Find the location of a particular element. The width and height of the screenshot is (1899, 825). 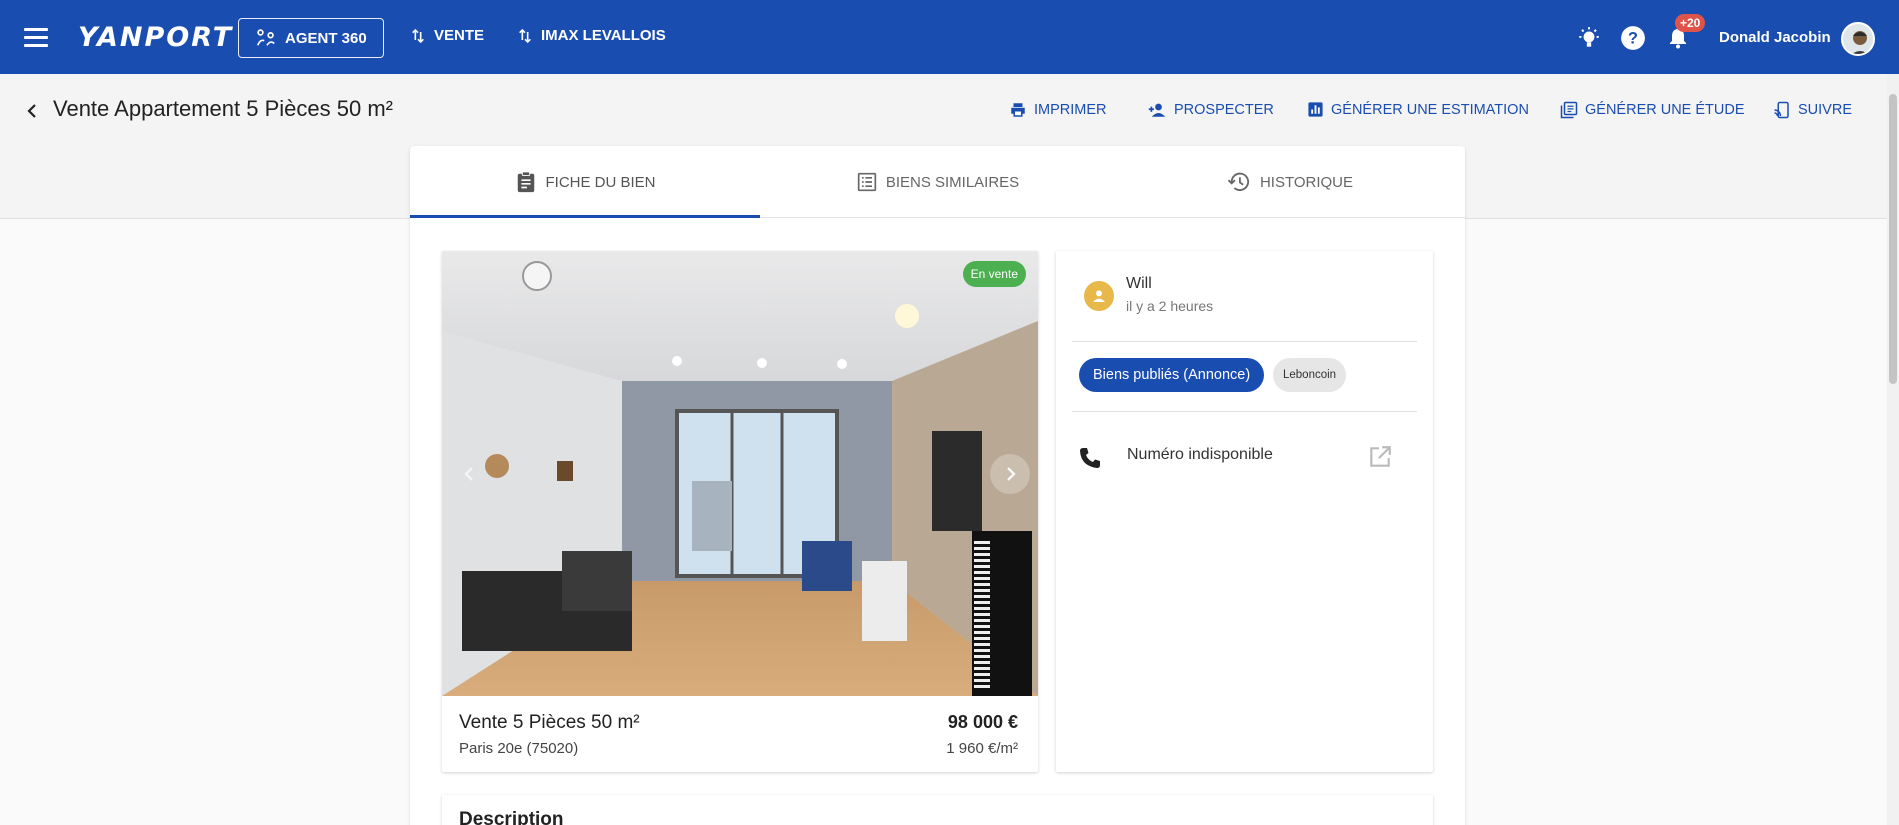

print-button: IMPRIMER is located at coordinates (1058, 110).